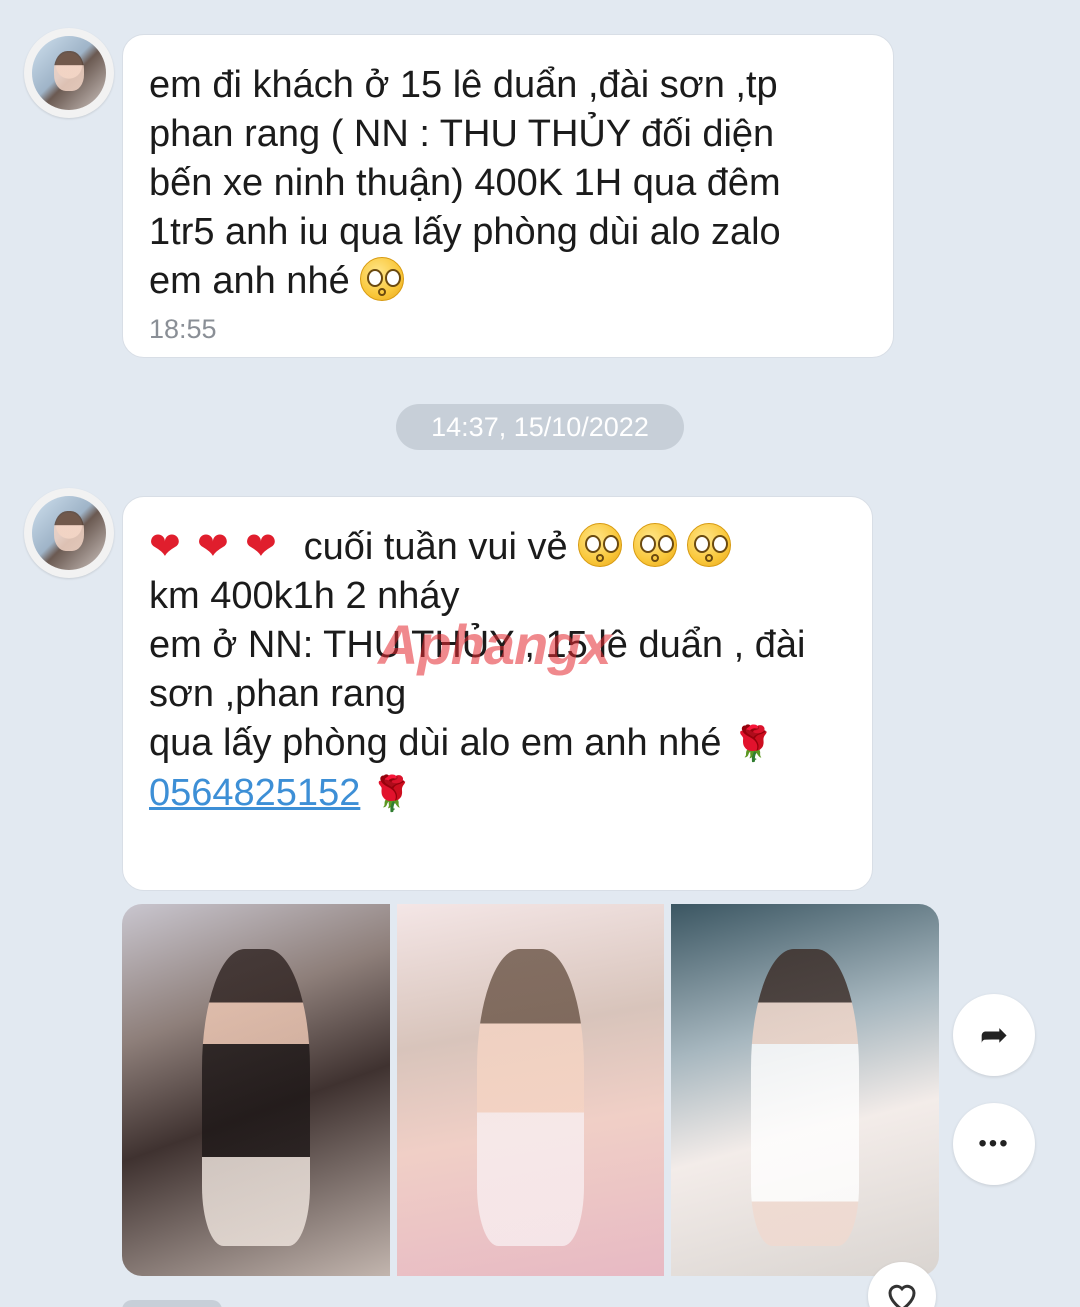 This screenshot has width=1080, height=1307. Describe the element at coordinates (465, 232) in the screenshot. I see `message-text-line: 1tr5 anh iu qua lấy phòng dùi alo zalo` at that location.